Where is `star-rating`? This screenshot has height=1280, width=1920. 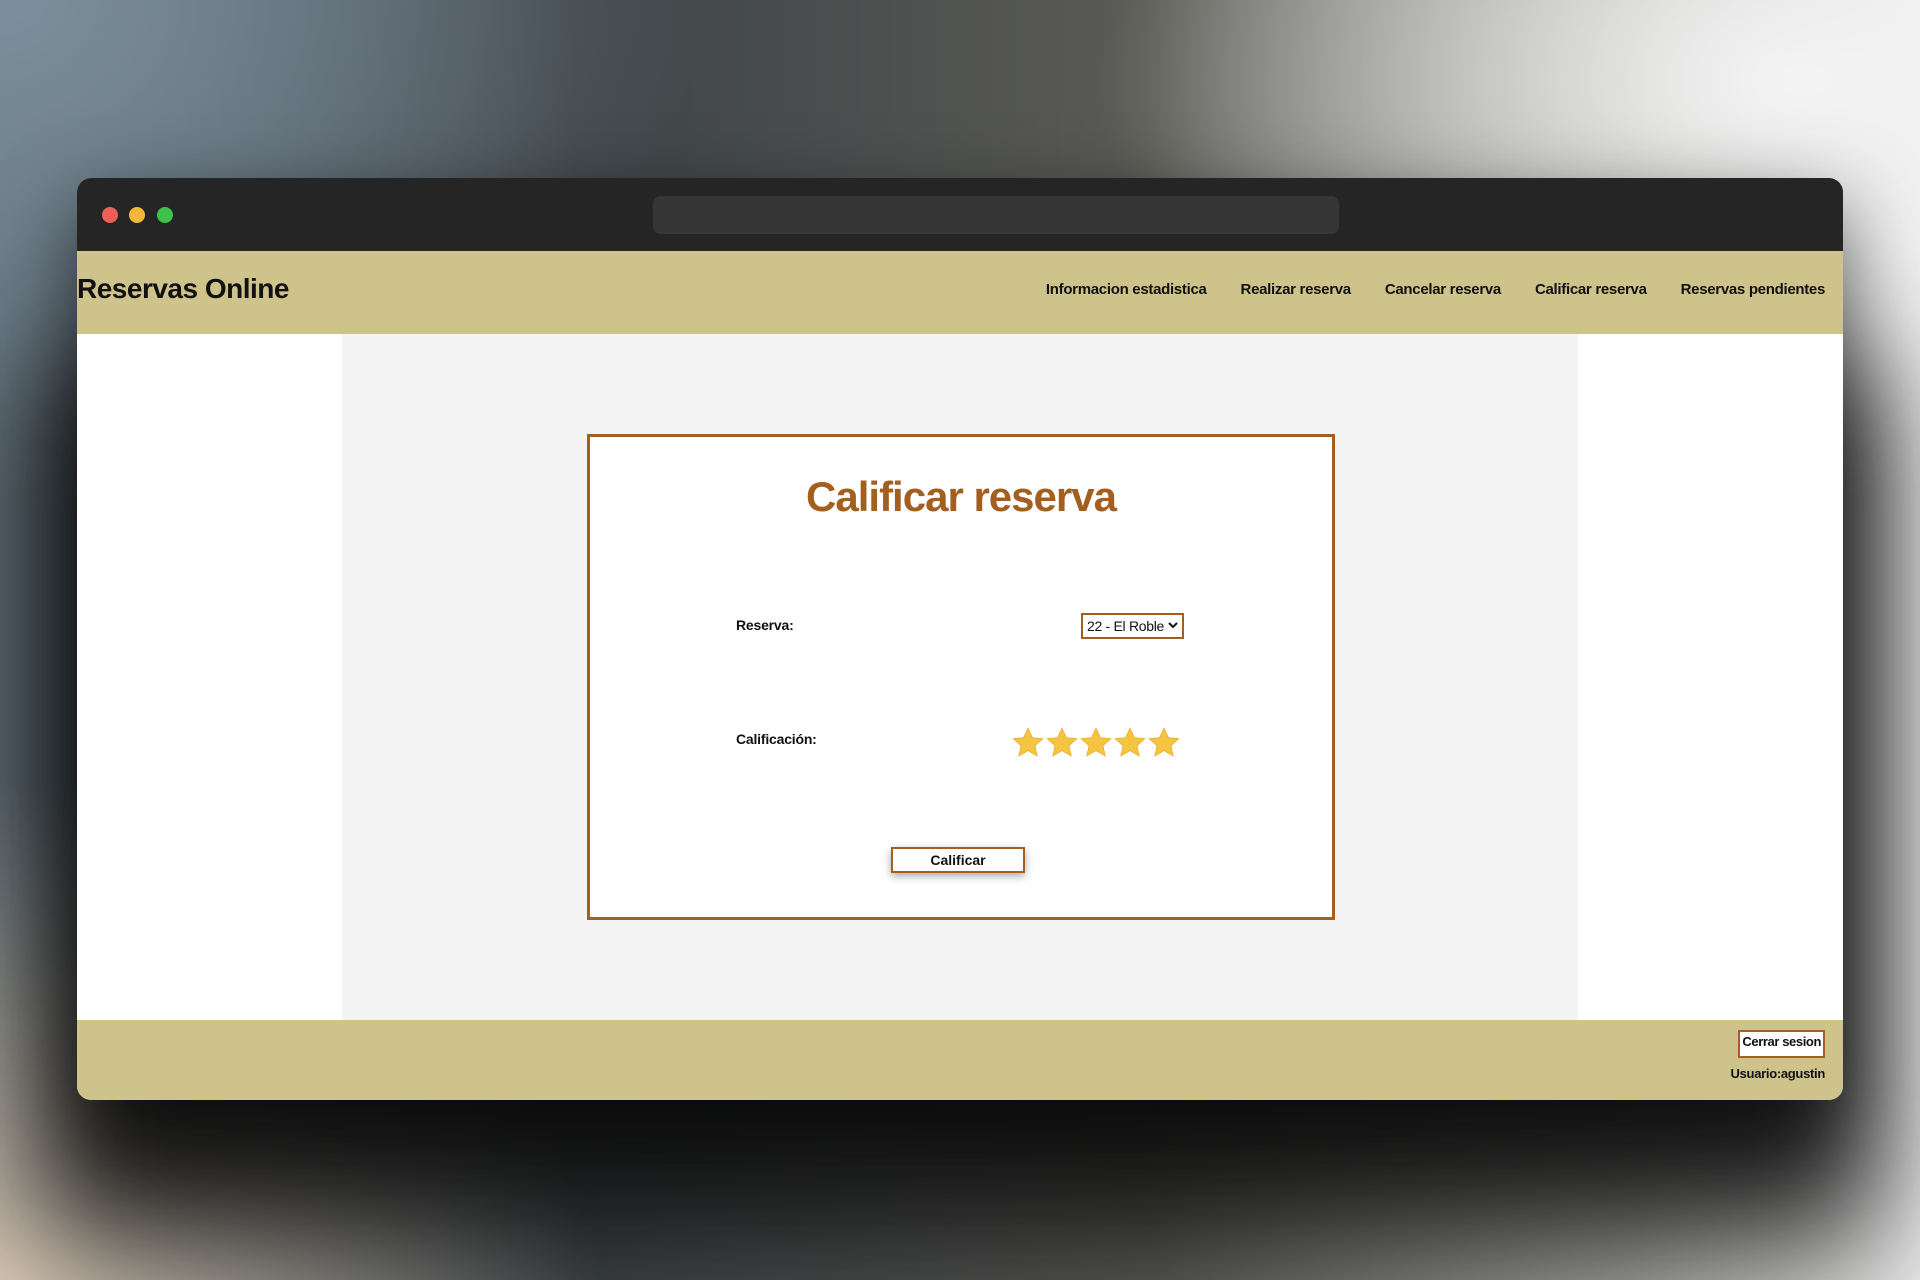
star-rating is located at coordinates (1096, 743).